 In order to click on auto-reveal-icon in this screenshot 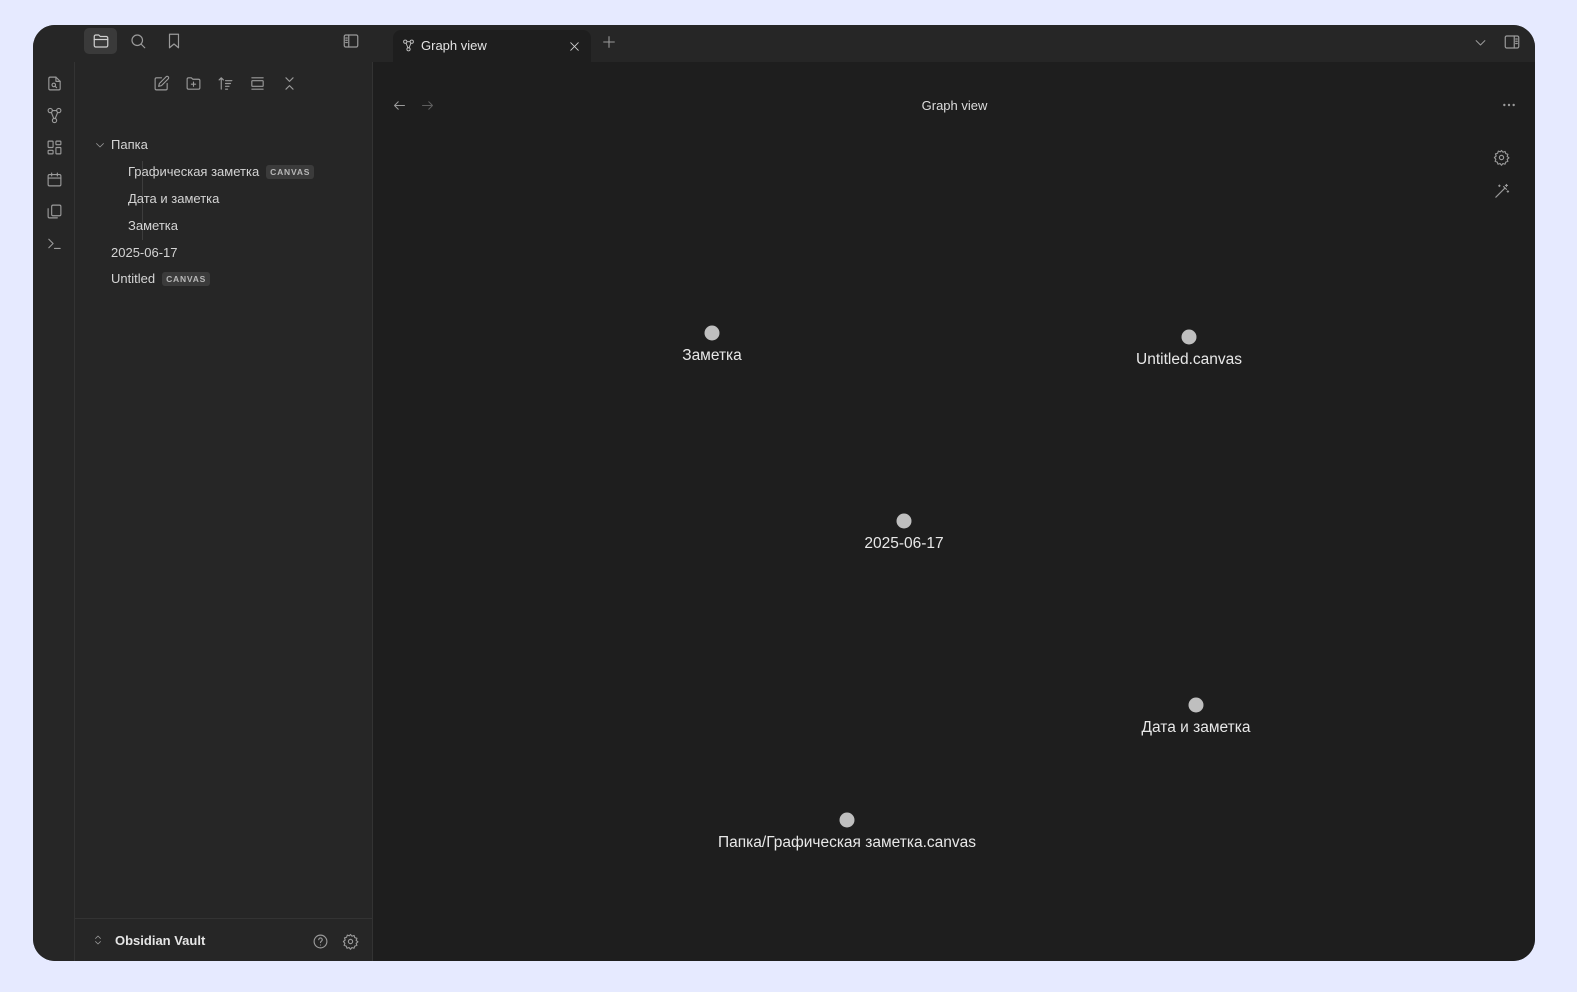, I will do `click(257, 83)`.